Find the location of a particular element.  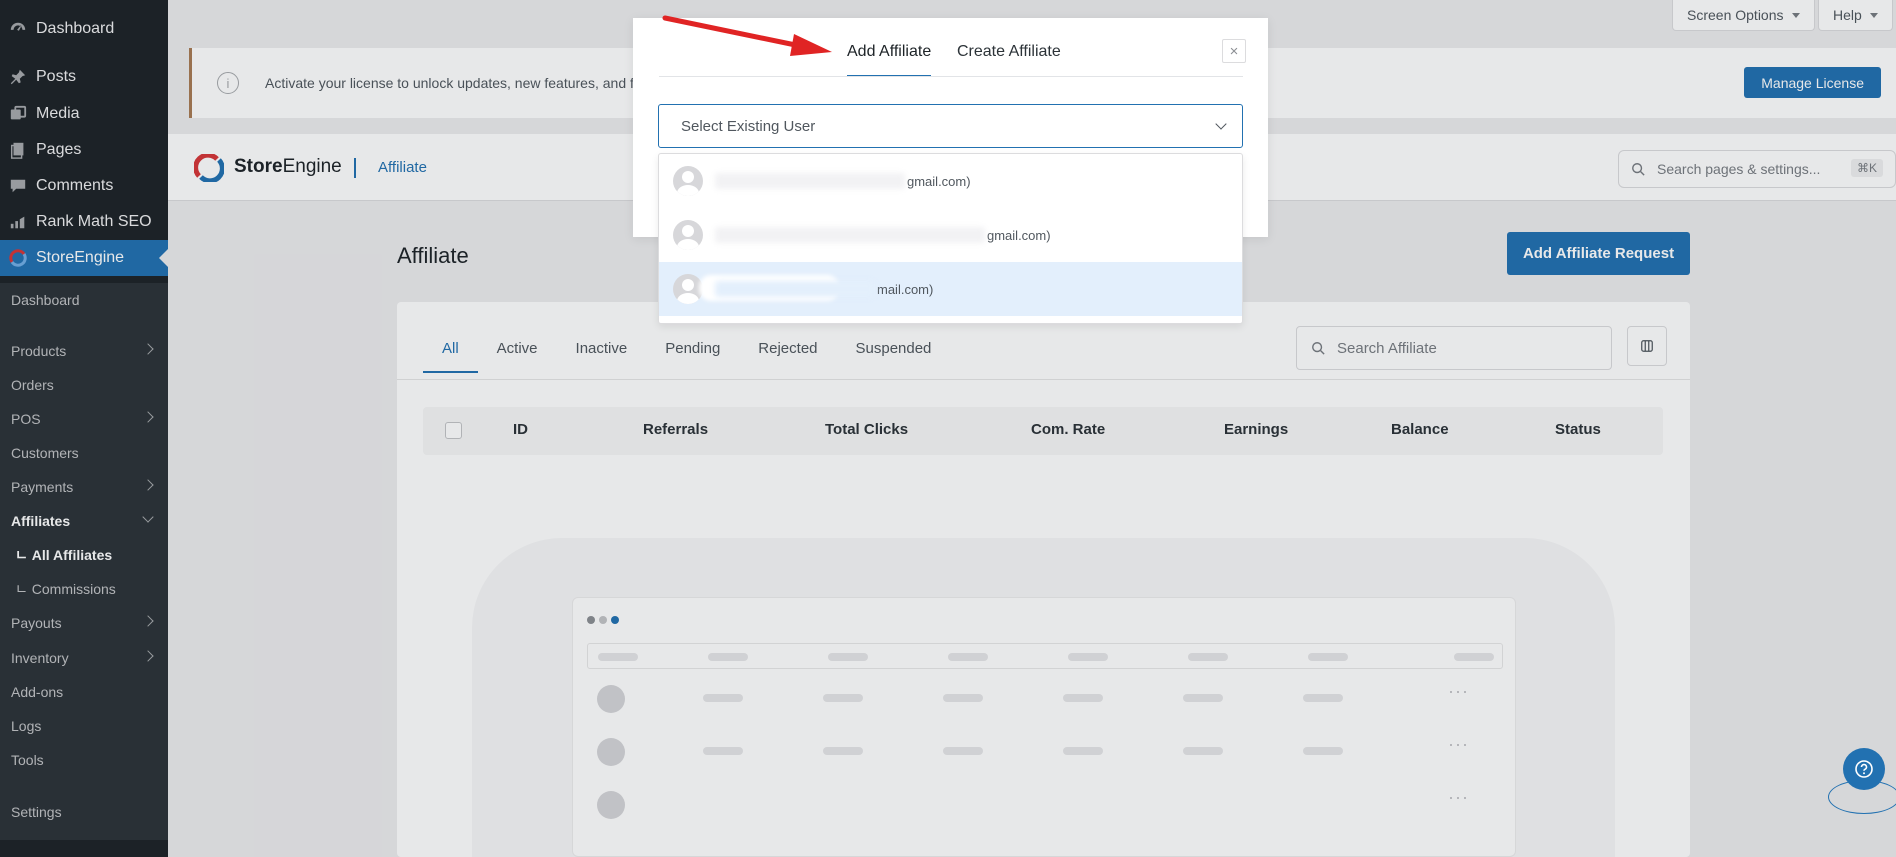

modal-tabs-divider is located at coordinates (951, 76).